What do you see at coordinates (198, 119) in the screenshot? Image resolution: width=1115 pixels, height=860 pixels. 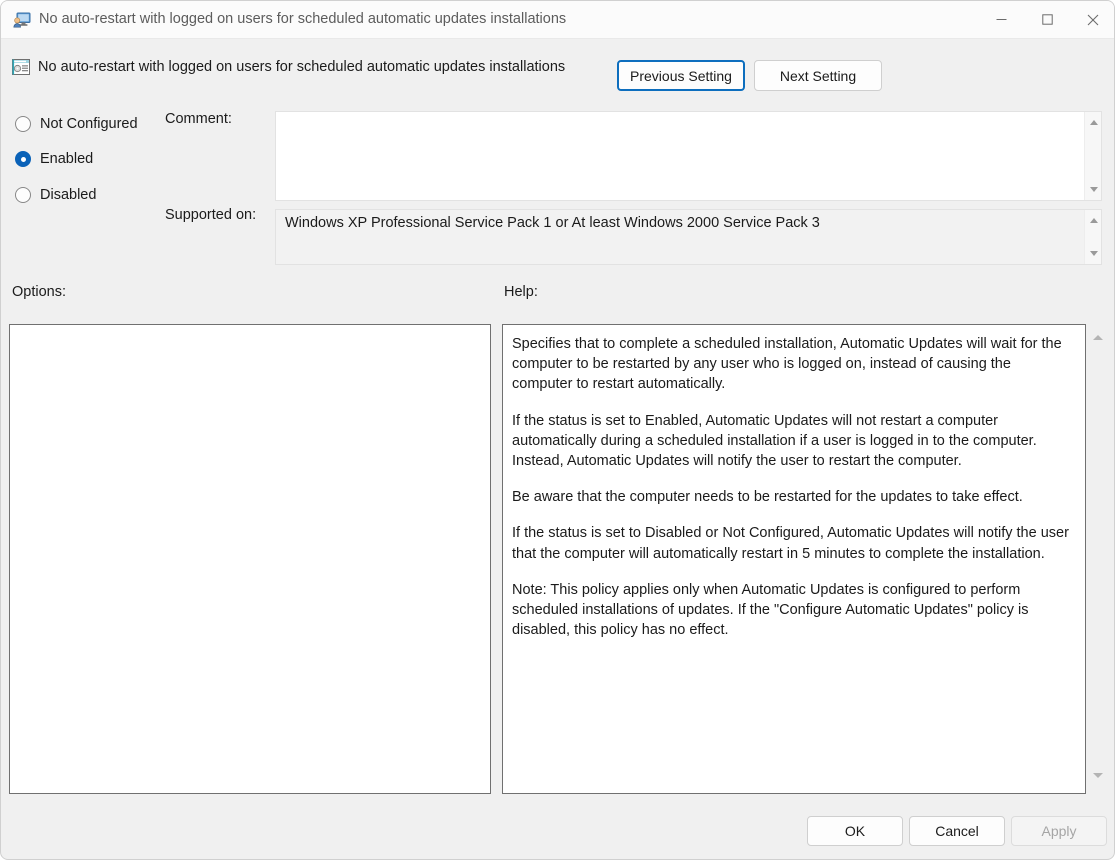 I see `comment-label: Comment:` at bounding box center [198, 119].